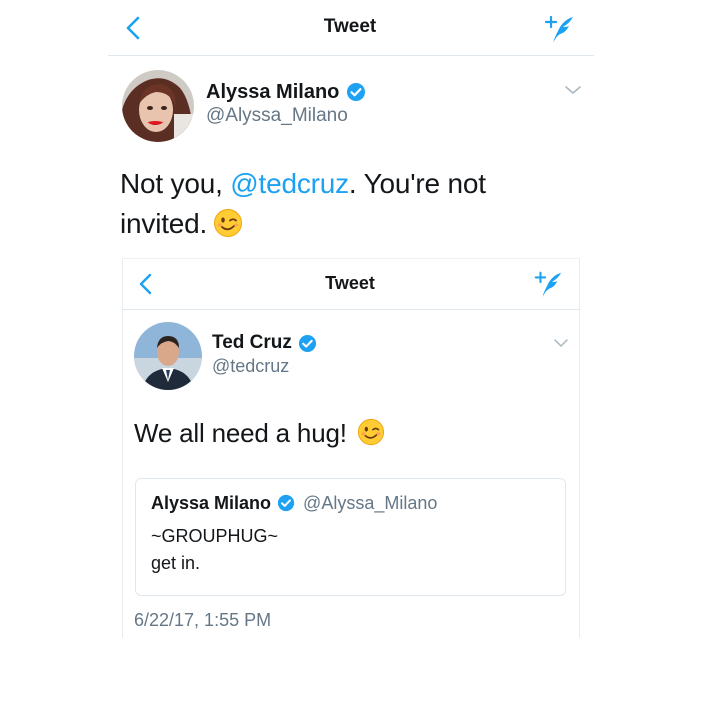 The image size is (720, 720). I want to click on tweet-text: Not you, @tedcruz. You're not invited., so click(345, 204).